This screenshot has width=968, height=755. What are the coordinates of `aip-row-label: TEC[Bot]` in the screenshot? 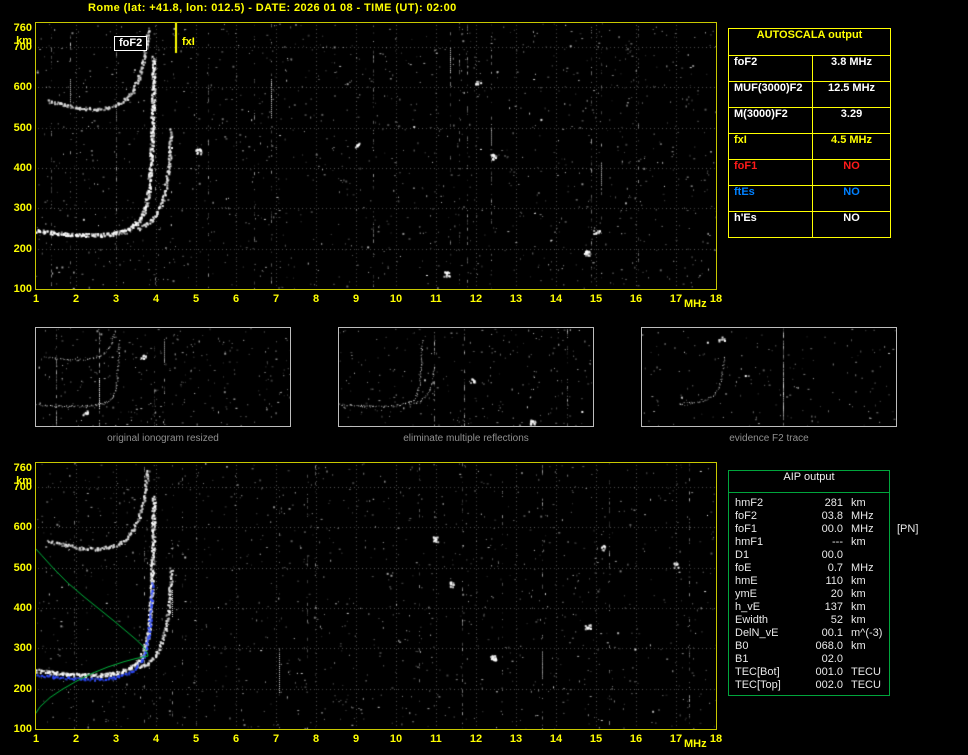 It's located at (757, 672).